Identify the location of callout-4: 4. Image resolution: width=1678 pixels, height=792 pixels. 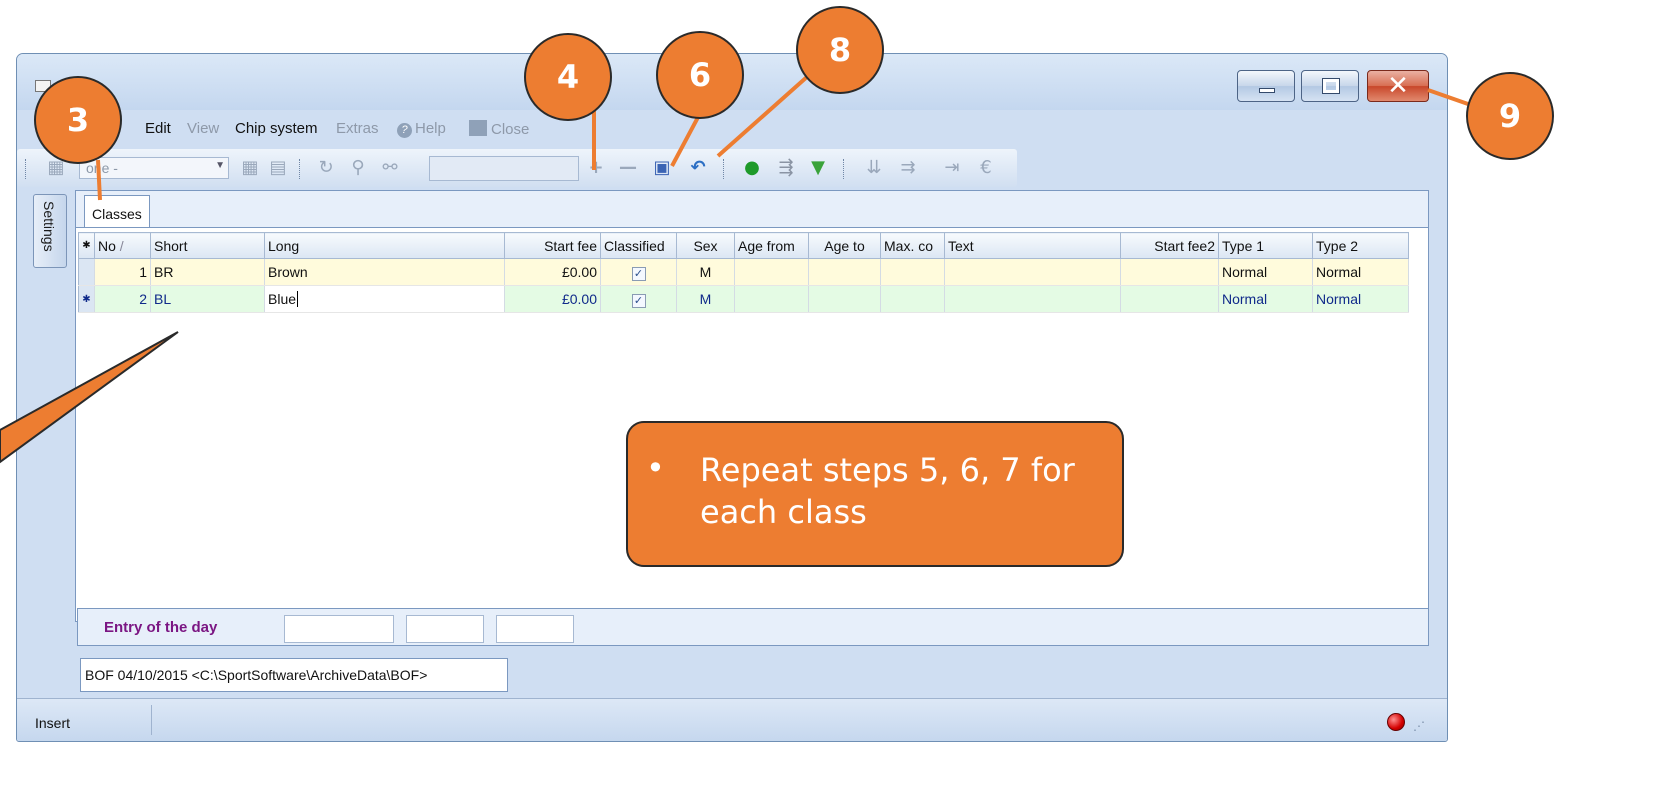
(568, 77).